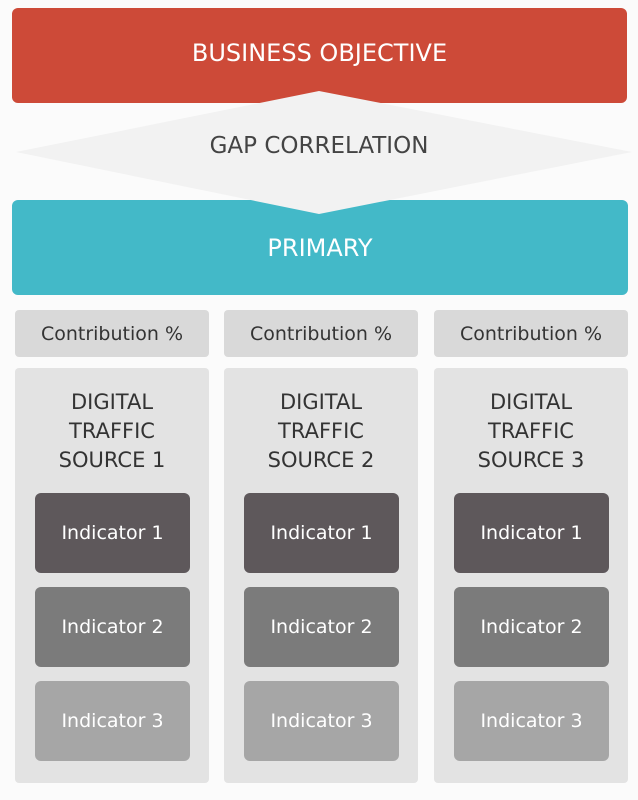 Image resolution: width=638 pixels, height=800 pixels. Describe the element at coordinates (321, 431) in the screenshot. I see `column-title: DIGITAL TRAFFIC SOURCE 2` at that location.